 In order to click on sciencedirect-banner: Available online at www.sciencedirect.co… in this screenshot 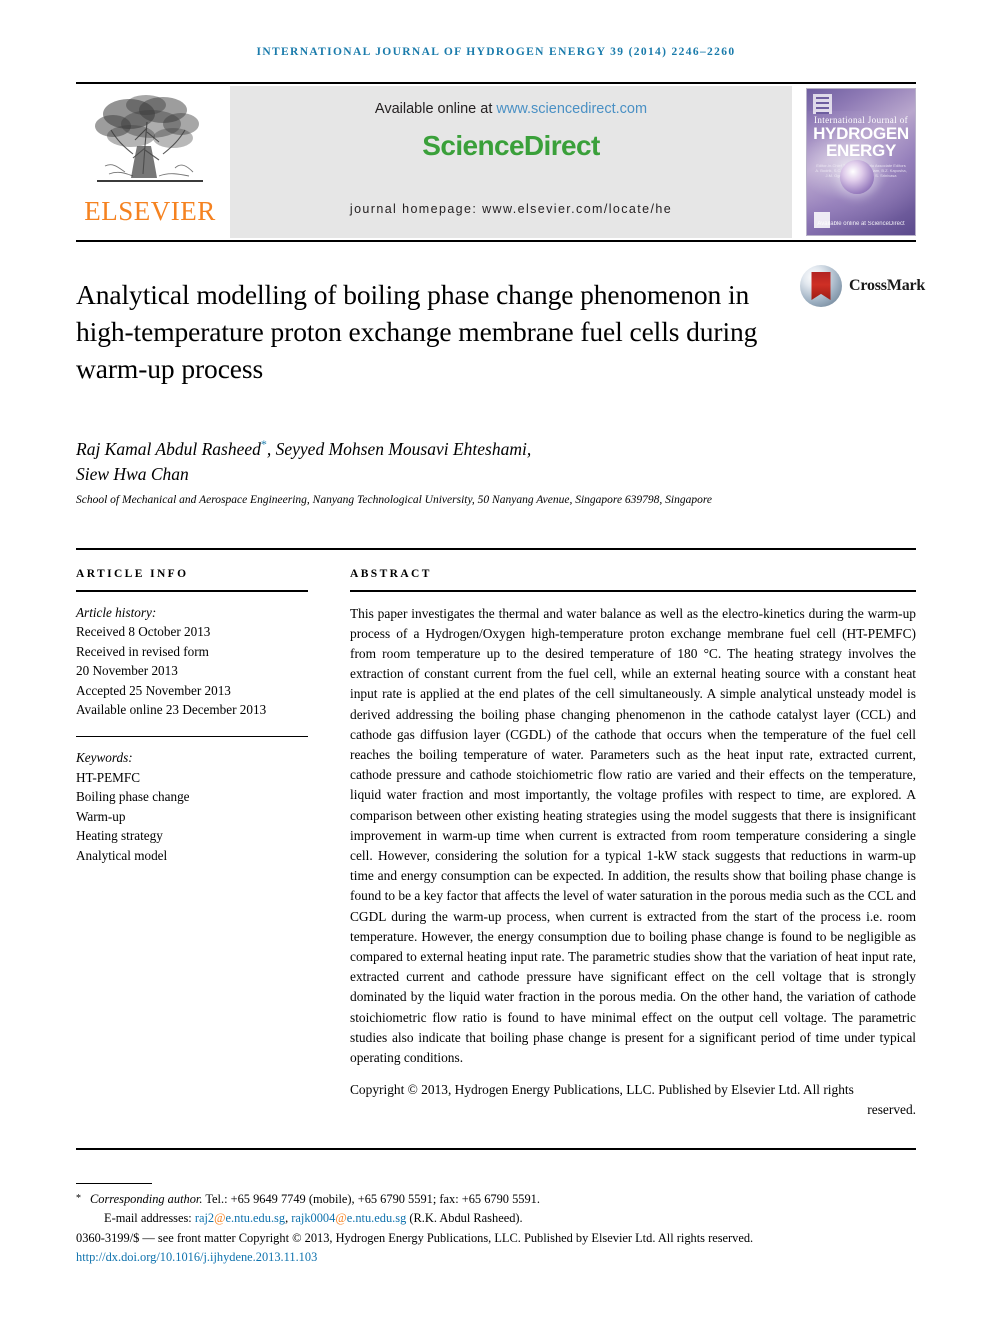, I will do `click(511, 162)`.